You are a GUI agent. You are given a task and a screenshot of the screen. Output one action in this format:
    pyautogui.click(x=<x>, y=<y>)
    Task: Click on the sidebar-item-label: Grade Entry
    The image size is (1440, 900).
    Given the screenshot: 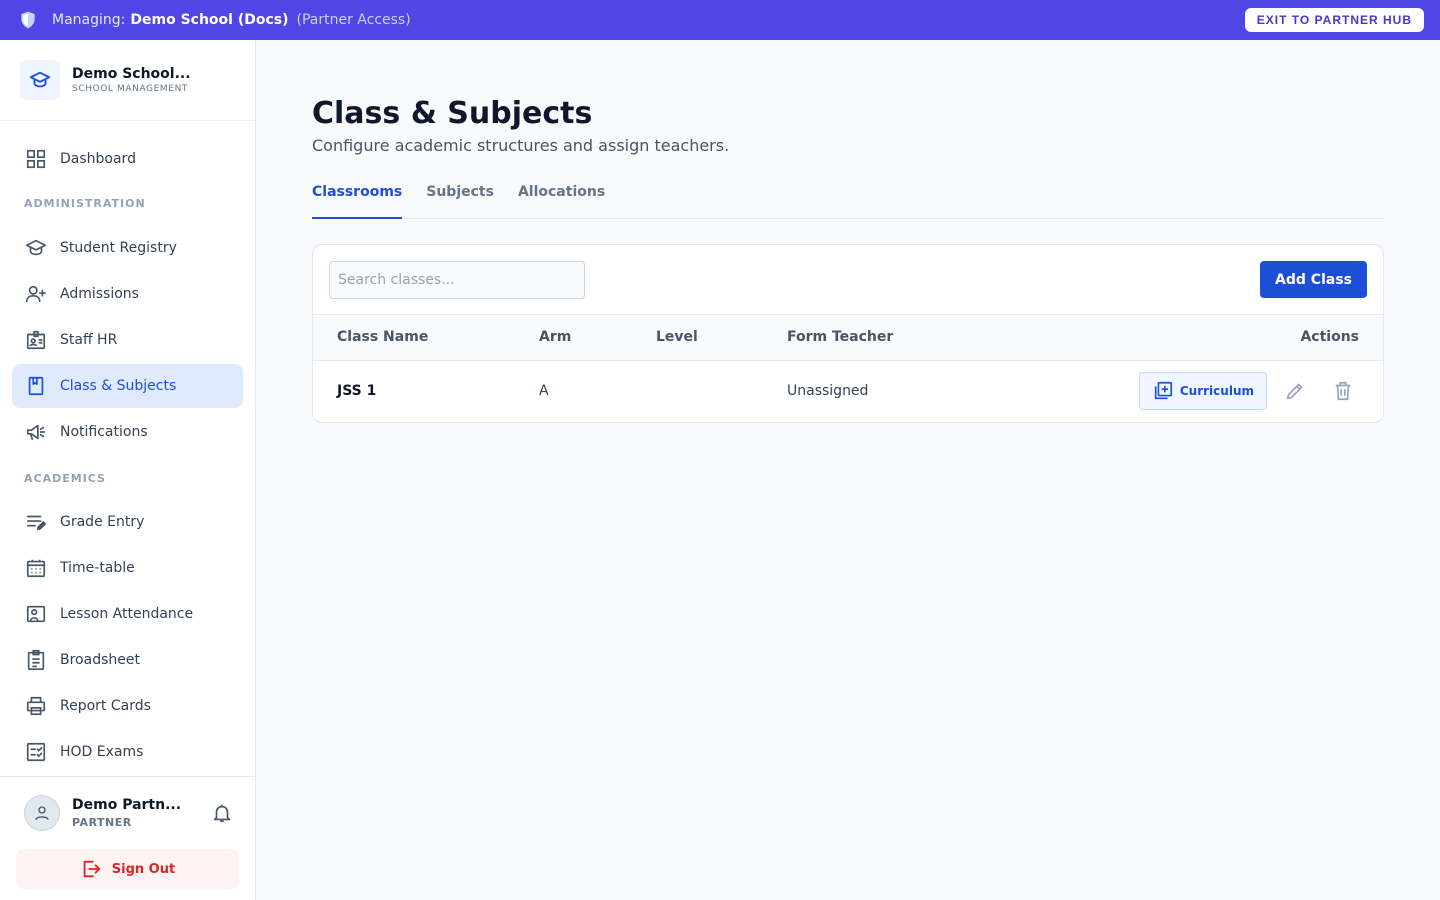 What is the action you would take?
    pyautogui.click(x=102, y=522)
    